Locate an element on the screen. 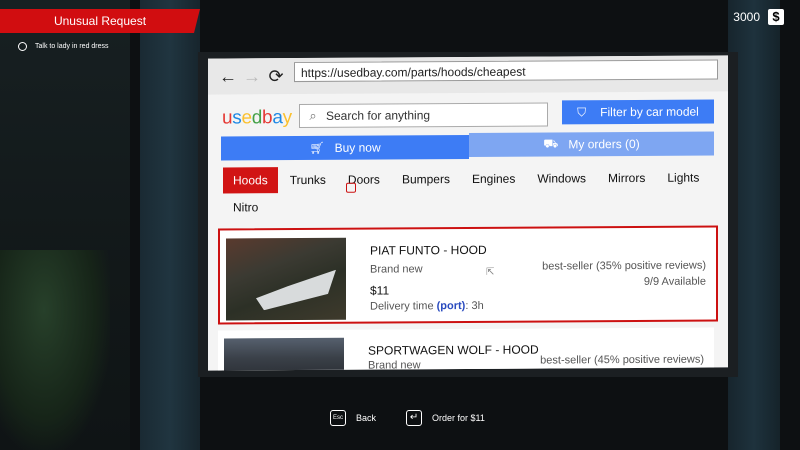 The height and width of the screenshot is (450, 800). filter-label: Filter by car model is located at coordinates (649, 112).